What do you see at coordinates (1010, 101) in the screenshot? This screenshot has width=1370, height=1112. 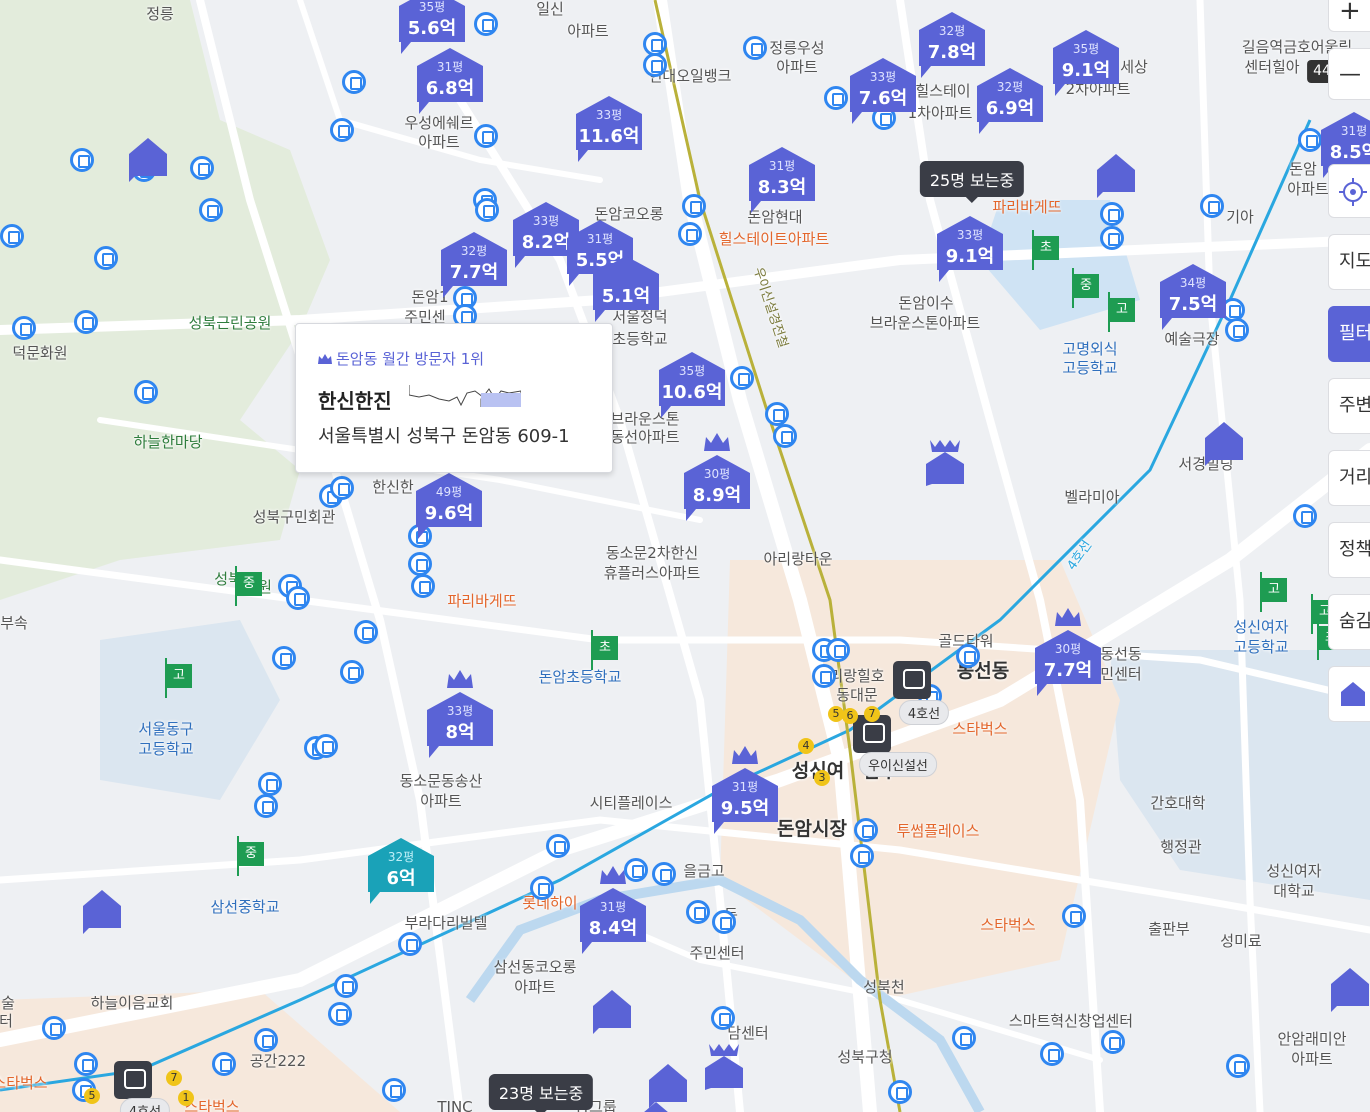 I see `apartment-price-pin: 32평 6.9억` at bounding box center [1010, 101].